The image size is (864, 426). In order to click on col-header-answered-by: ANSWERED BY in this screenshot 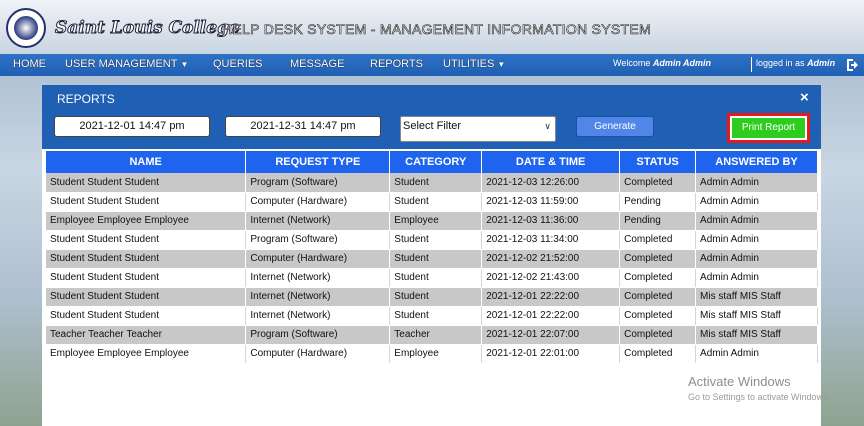, I will do `click(756, 162)`.